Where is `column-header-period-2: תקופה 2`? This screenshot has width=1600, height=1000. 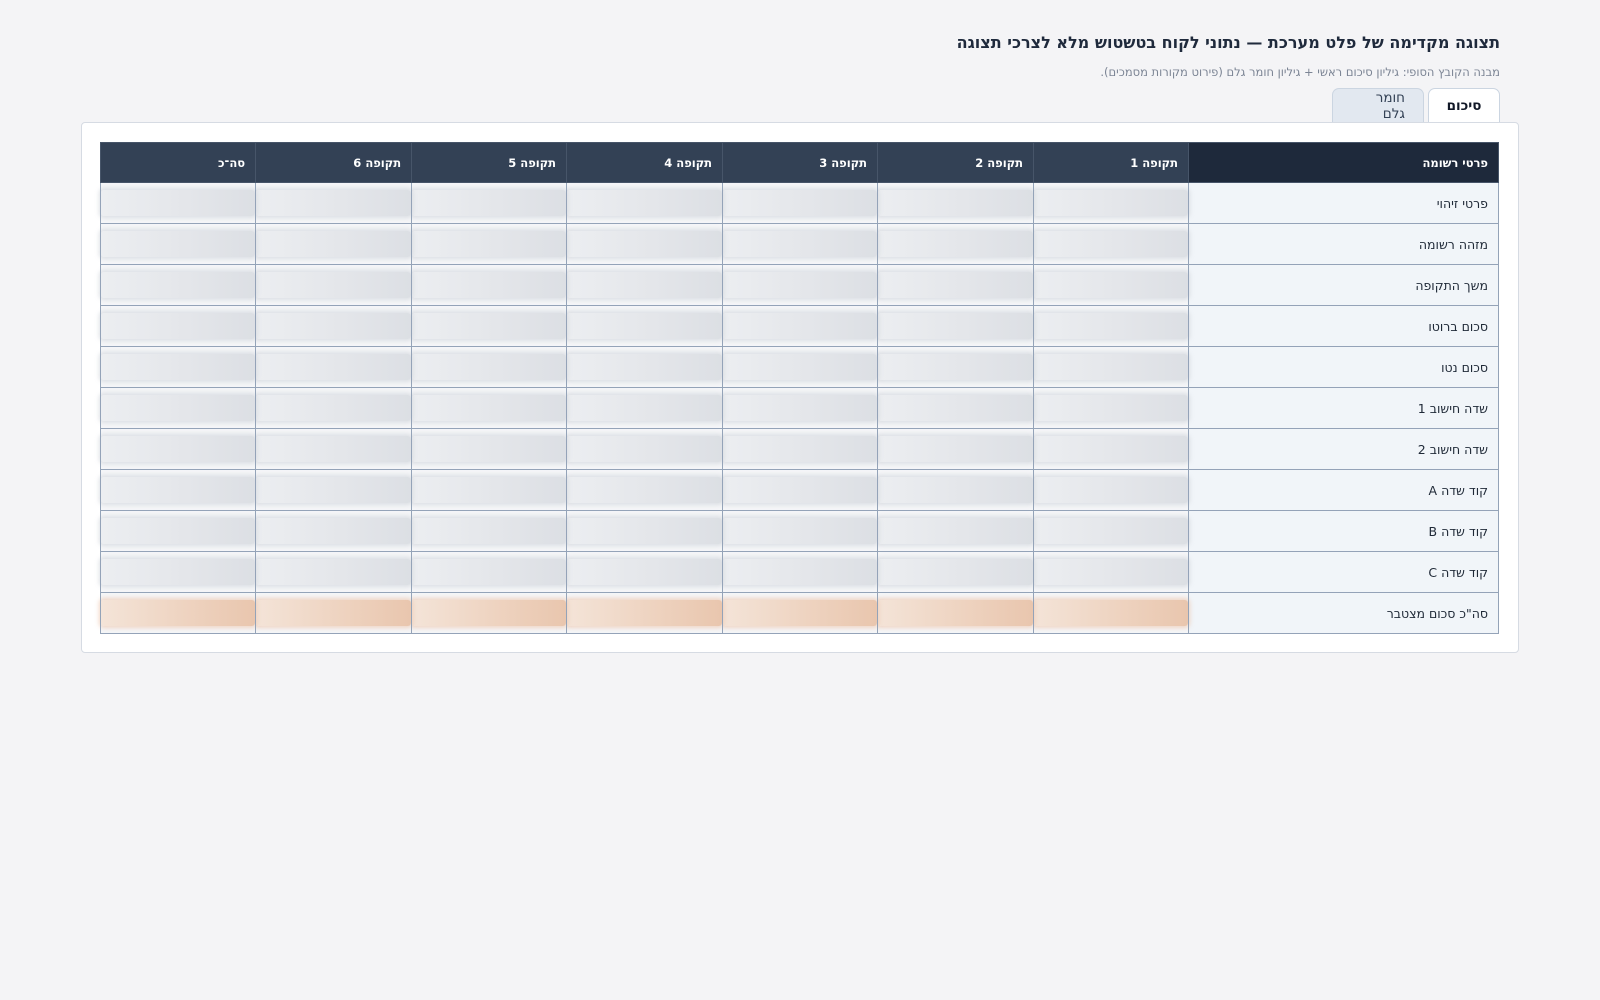 column-header-period-2: תקופה 2 is located at coordinates (956, 162).